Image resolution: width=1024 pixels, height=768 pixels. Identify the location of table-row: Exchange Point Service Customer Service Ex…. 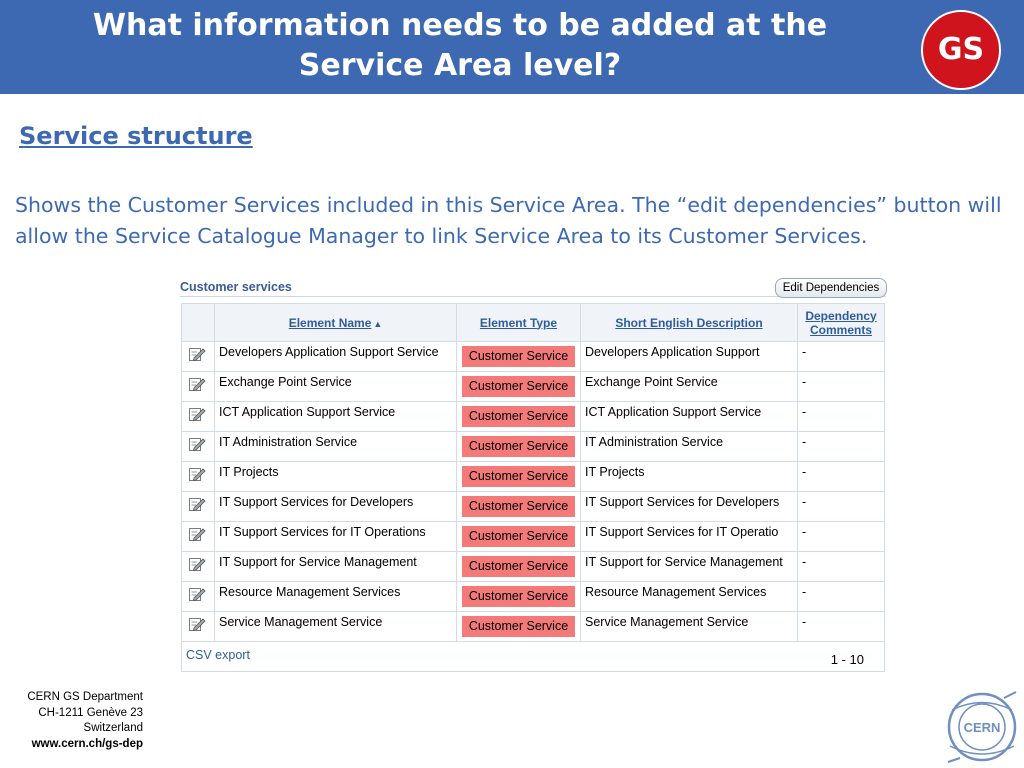
(533, 386).